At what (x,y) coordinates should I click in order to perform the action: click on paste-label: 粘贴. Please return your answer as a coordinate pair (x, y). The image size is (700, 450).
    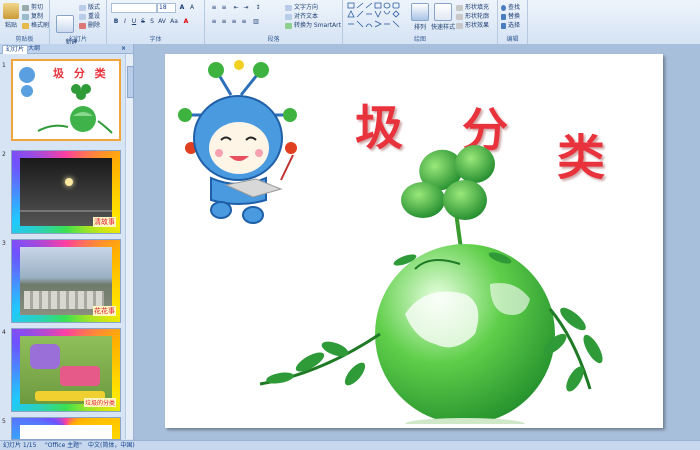
    Looking at the image, I should click on (10, 25).